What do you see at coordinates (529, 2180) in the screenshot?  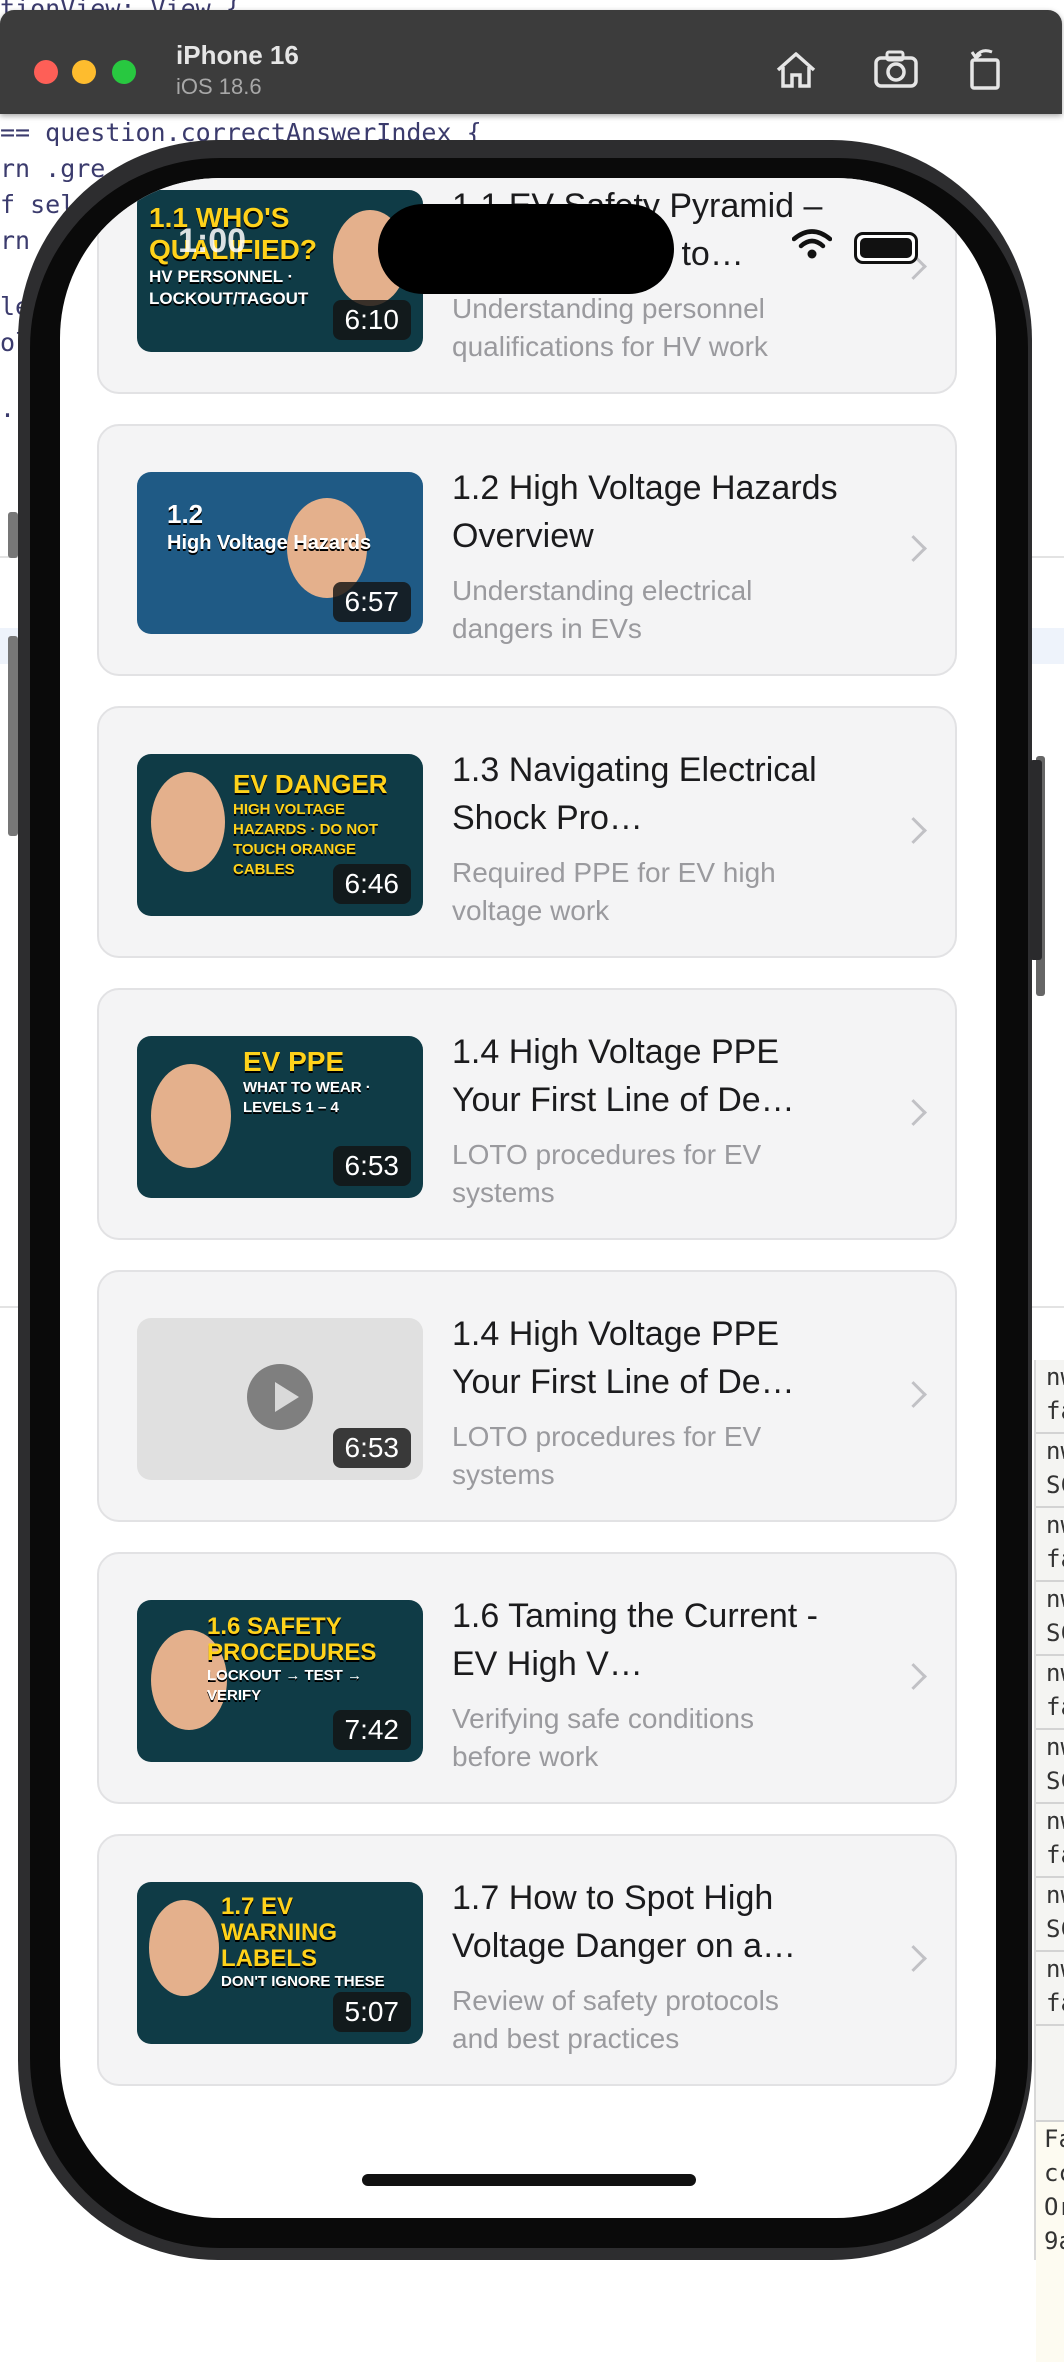 I see `home-indicator` at bounding box center [529, 2180].